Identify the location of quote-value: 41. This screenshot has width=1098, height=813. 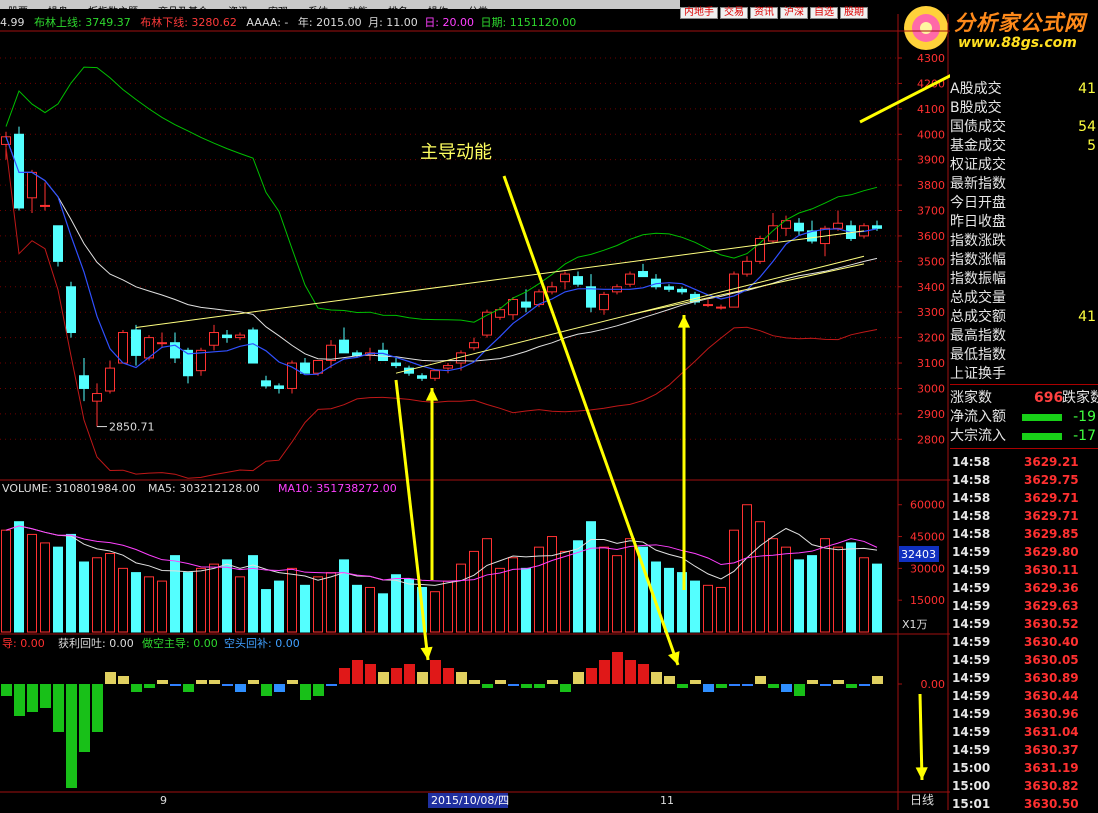
(1087, 89).